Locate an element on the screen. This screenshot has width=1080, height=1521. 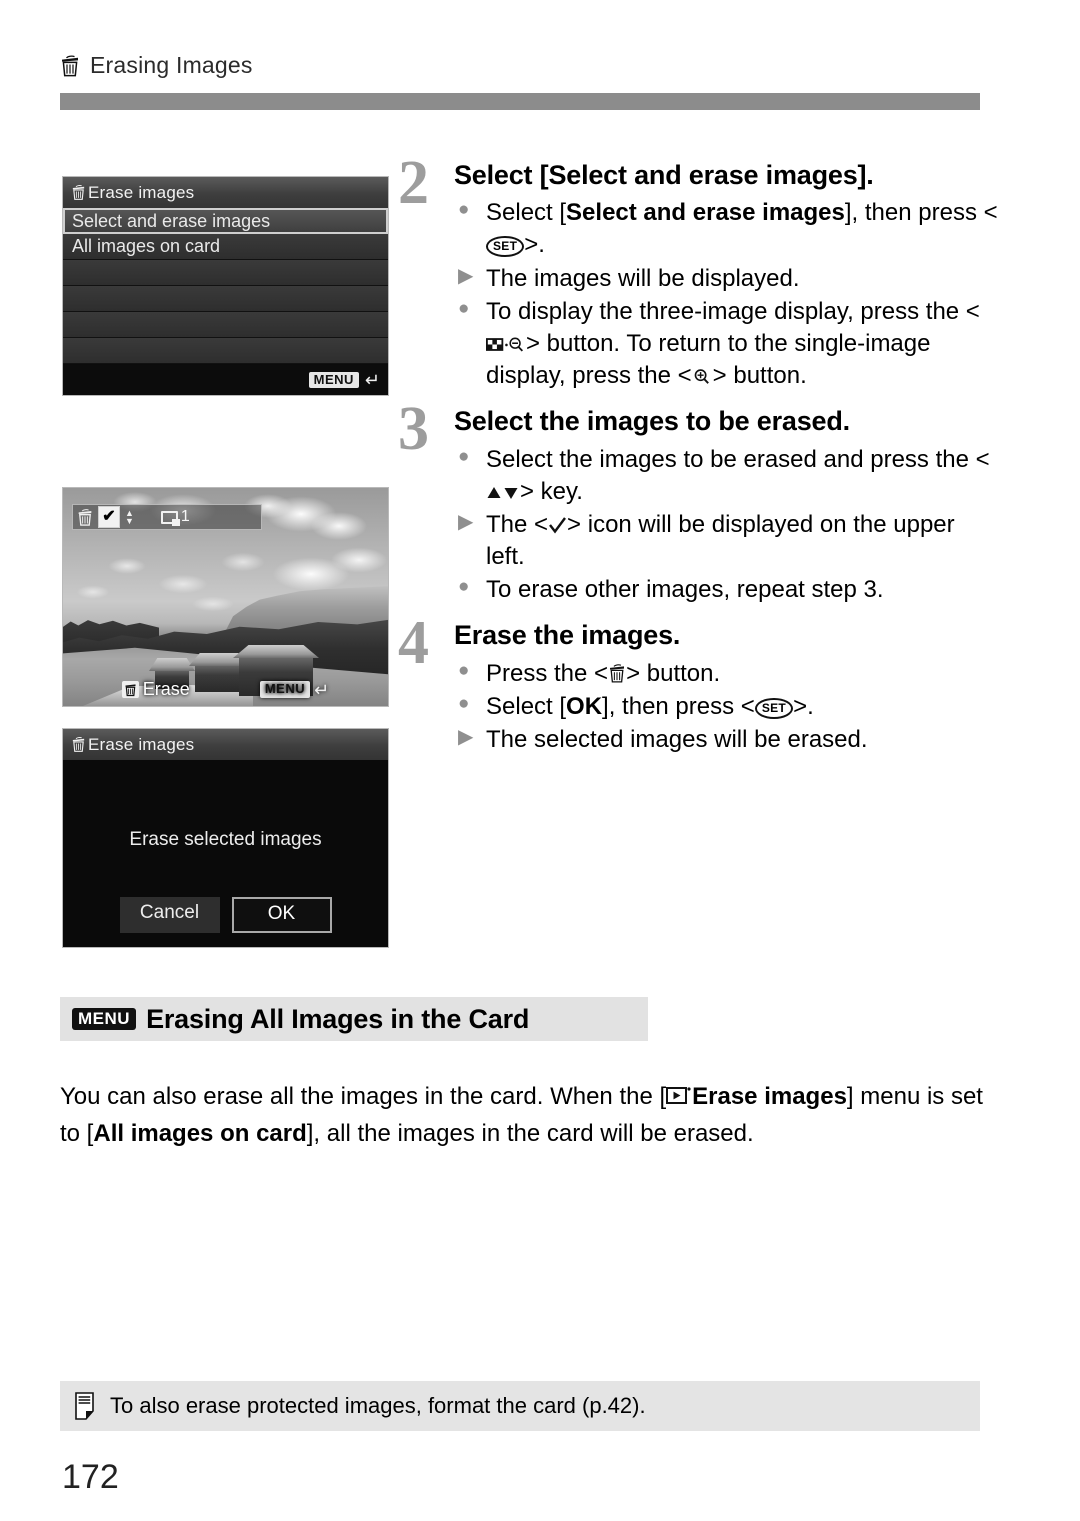
display-count: 1 is located at coordinates (185, 516).